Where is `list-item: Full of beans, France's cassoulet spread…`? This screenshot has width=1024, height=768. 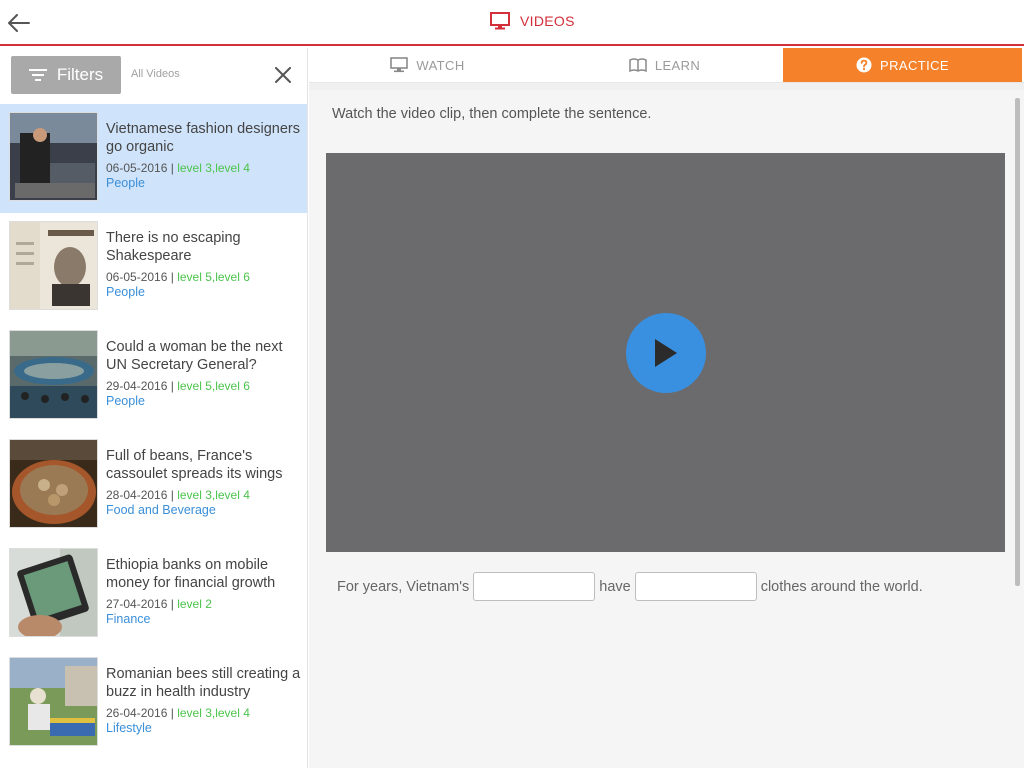
list-item: Full of beans, France's cassoulet spread… is located at coordinates (153, 485).